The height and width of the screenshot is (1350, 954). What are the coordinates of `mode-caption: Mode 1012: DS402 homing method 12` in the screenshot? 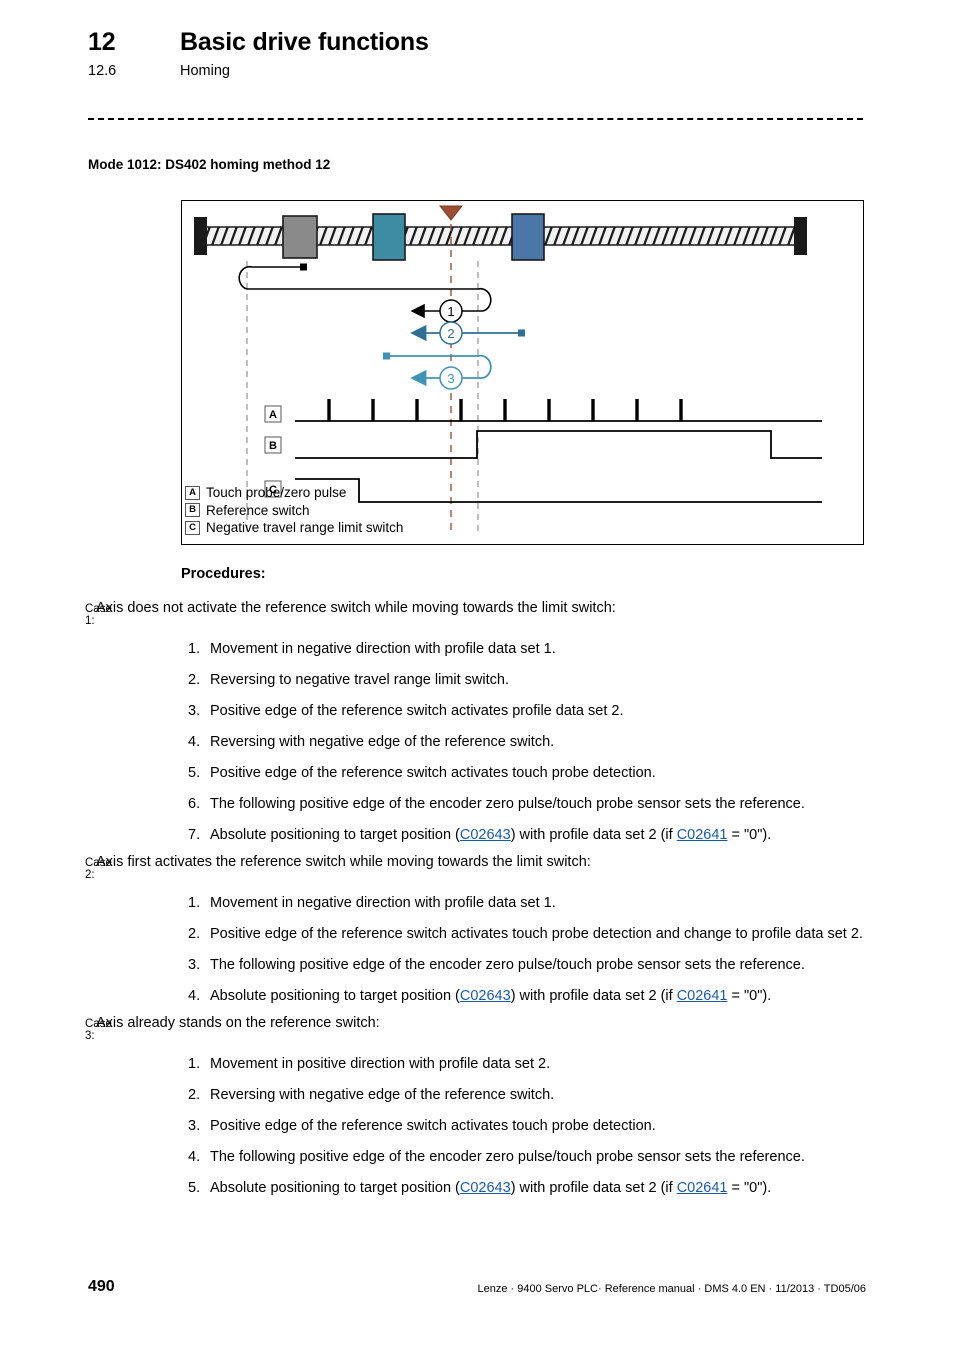 It's located at (209, 164).